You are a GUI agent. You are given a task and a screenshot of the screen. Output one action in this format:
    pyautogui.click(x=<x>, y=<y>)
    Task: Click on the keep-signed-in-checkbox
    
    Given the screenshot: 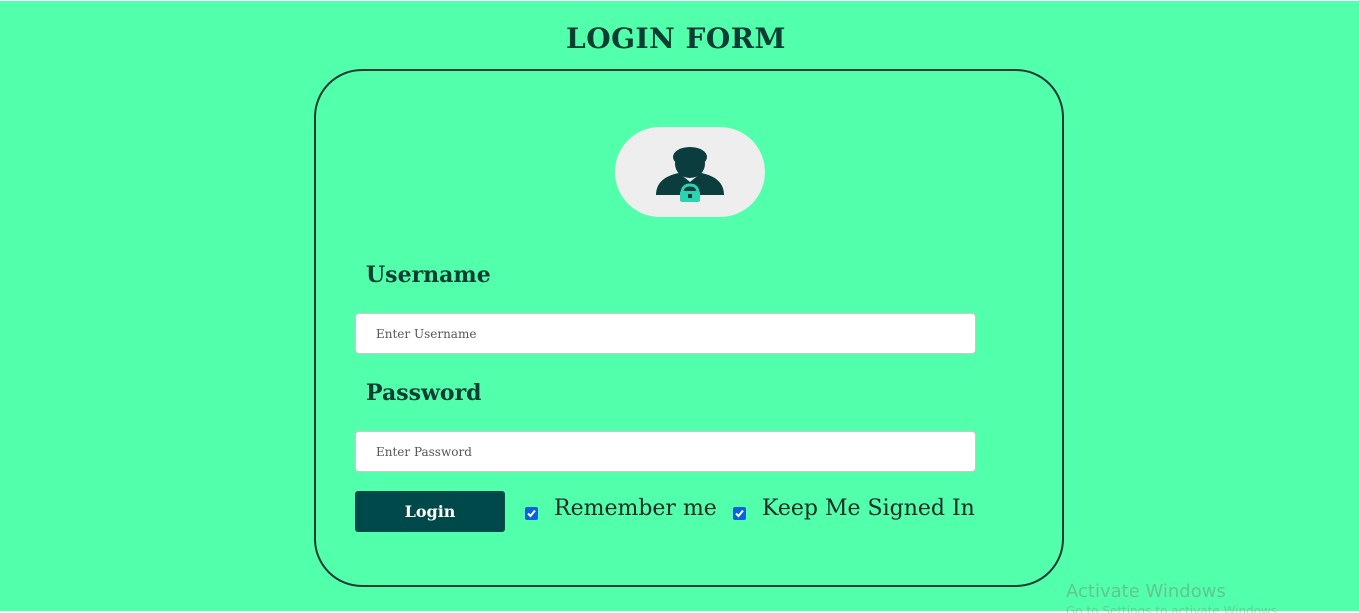 What is the action you would take?
    pyautogui.click(x=739, y=513)
    